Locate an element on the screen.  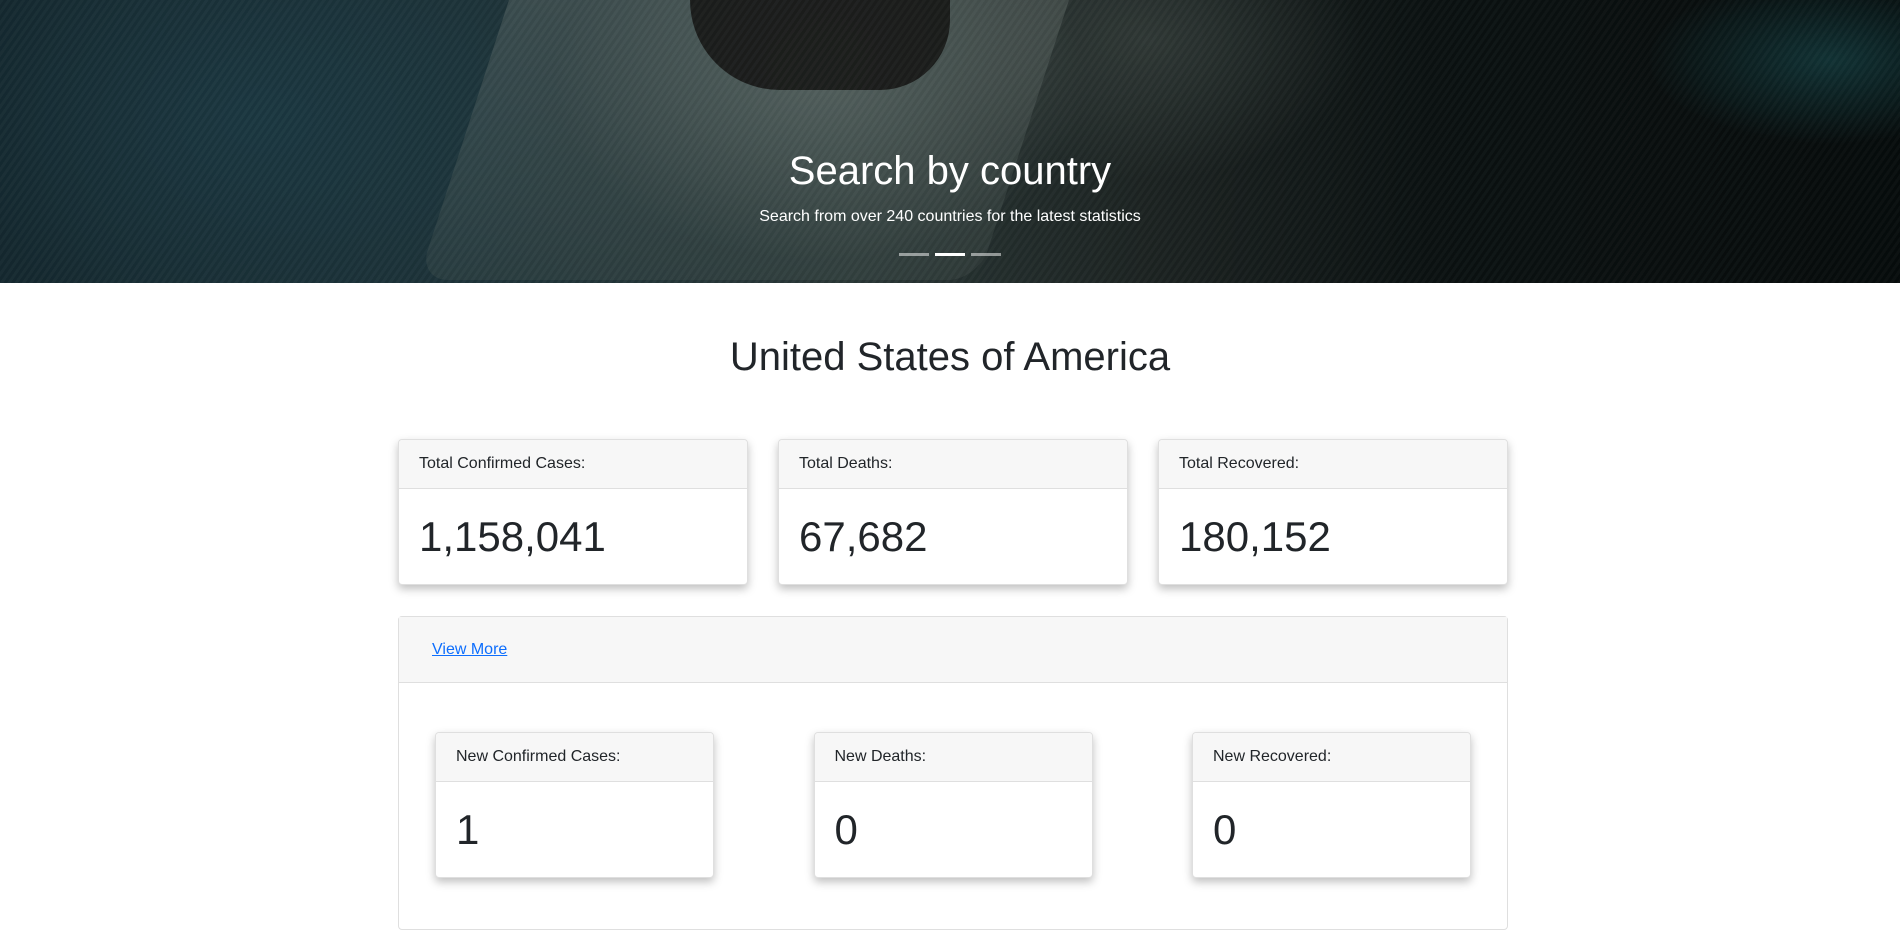
card-header: New Recovered: is located at coordinates (1331, 757).